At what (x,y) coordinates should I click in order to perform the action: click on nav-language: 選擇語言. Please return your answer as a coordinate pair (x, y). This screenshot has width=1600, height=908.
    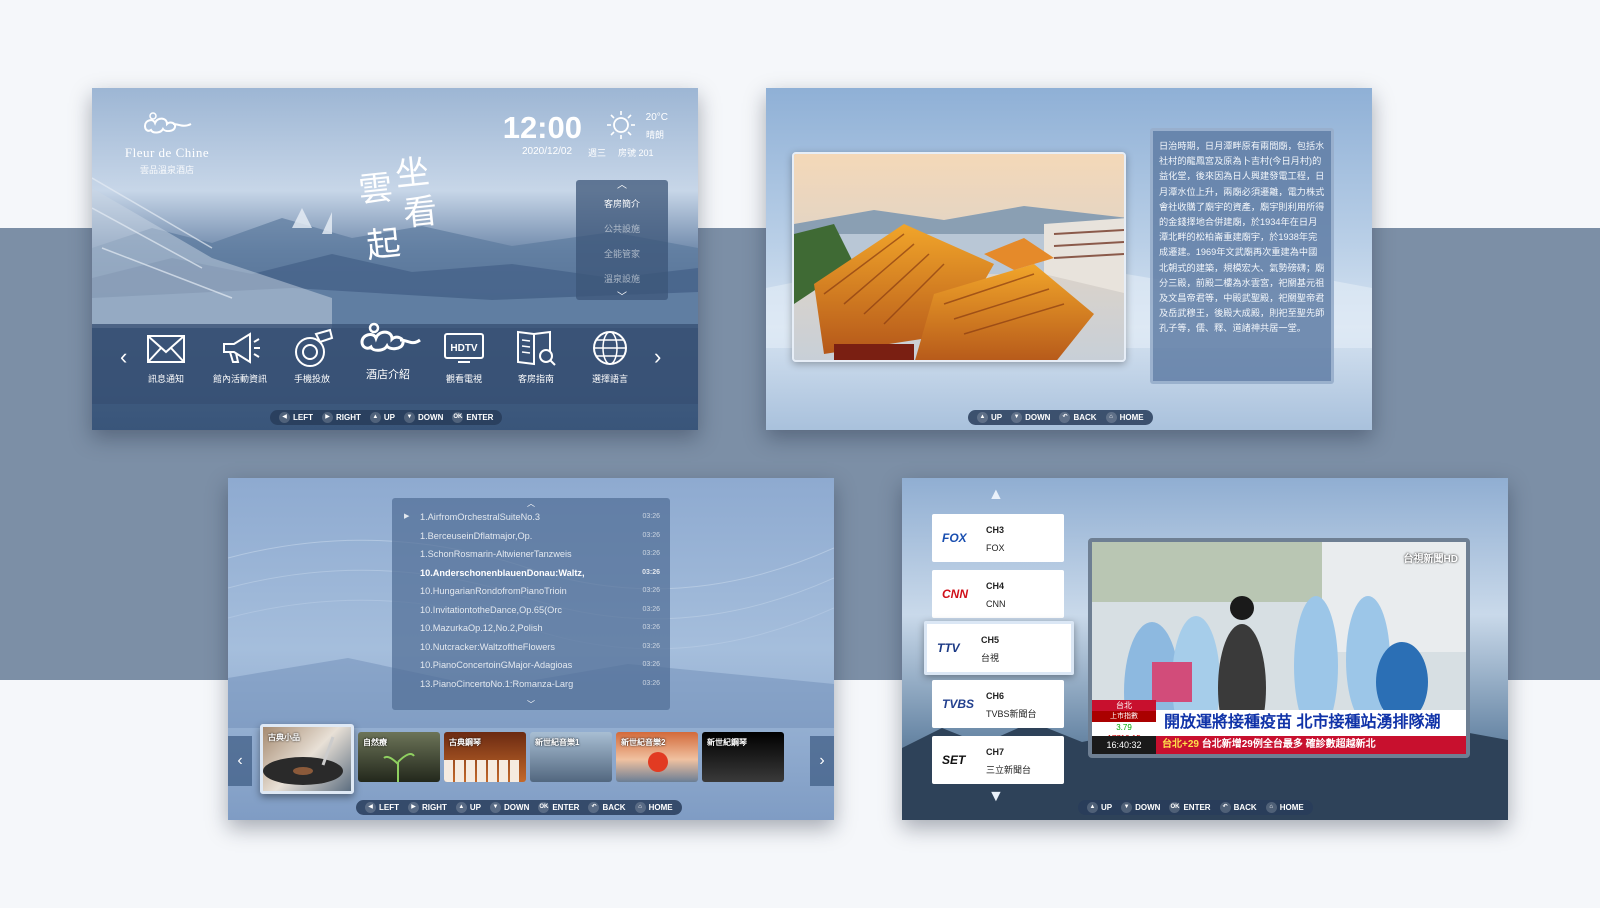
    Looking at the image, I should click on (610, 356).